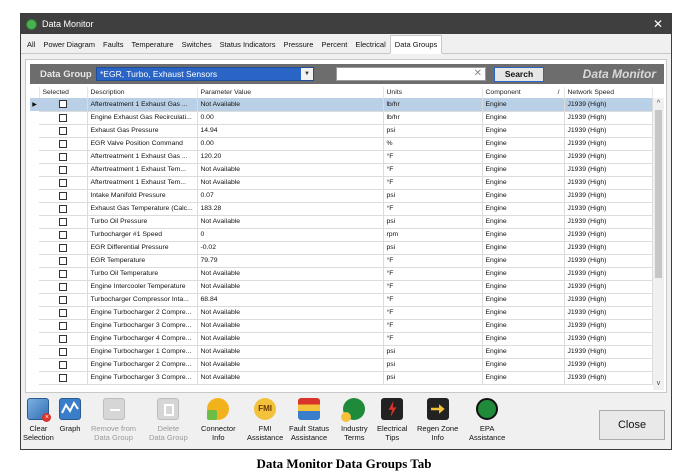 The height and width of the screenshot is (476, 688). Describe the element at coordinates (309, 420) in the screenshot. I see `fault-status-assistance-button: Fault Status Assistance` at that location.